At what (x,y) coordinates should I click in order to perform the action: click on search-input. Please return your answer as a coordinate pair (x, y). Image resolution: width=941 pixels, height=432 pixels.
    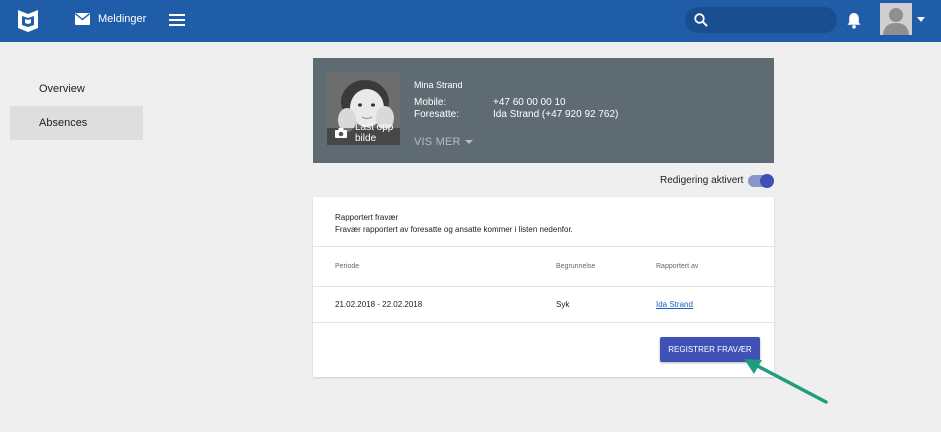
    Looking at the image, I should click on (772, 20).